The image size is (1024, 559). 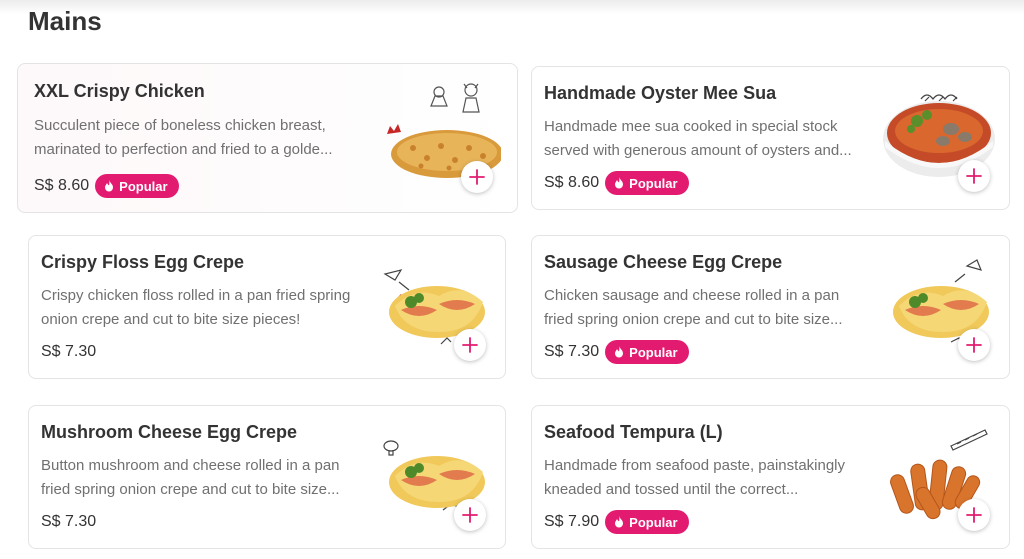 I want to click on item-name: Seafood Tempura (L), so click(x=633, y=432).